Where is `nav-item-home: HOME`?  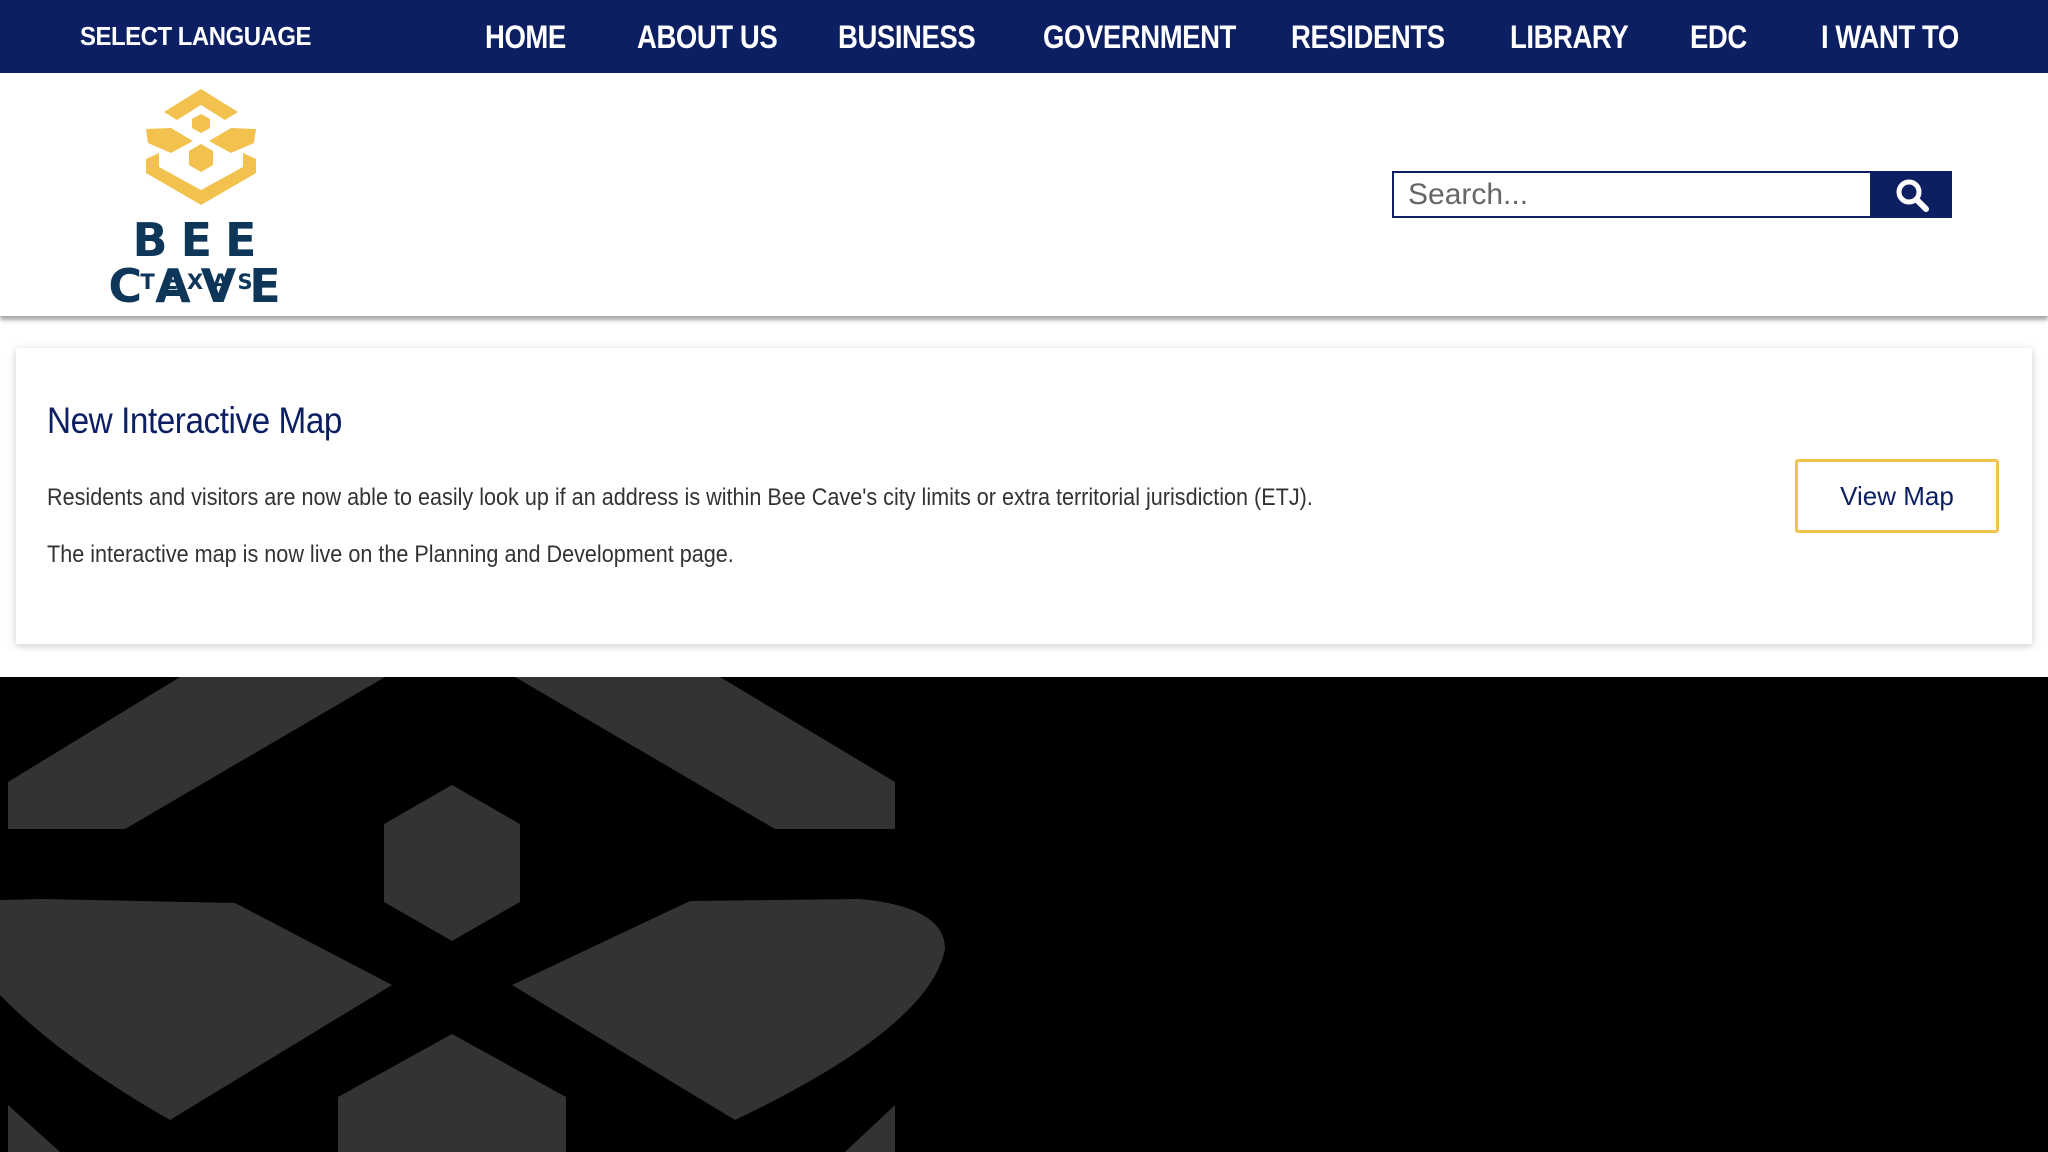 nav-item-home: HOME is located at coordinates (525, 36).